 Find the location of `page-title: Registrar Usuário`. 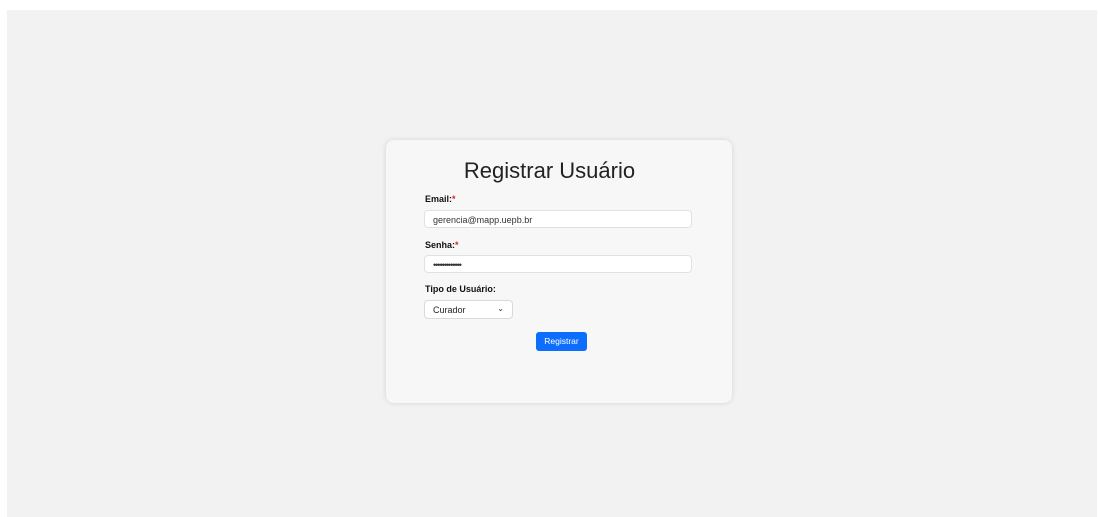

page-title: Registrar Usuário is located at coordinates (549, 170).